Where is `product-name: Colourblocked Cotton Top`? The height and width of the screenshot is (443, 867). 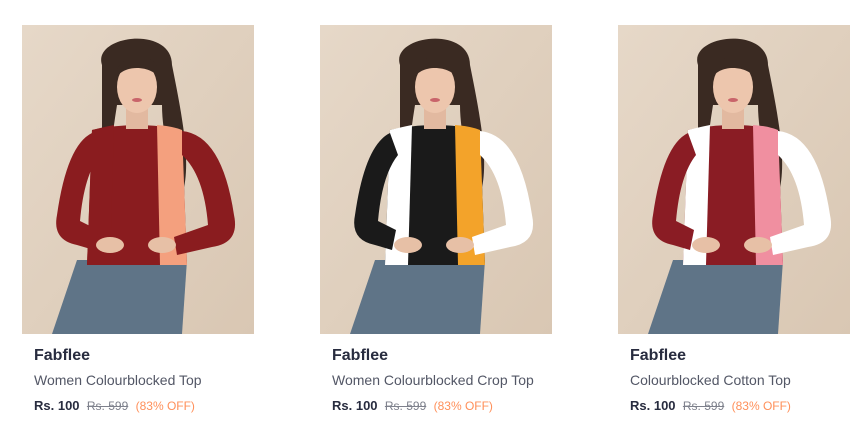 product-name: Colourblocked Cotton Top is located at coordinates (710, 380).